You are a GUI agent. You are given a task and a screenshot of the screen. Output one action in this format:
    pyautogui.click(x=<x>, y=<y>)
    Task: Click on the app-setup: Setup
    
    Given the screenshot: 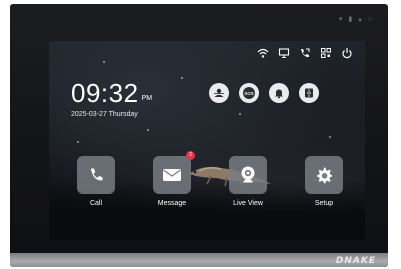 What is the action you would take?
    pyautogui.click(x=324, y=181)
    